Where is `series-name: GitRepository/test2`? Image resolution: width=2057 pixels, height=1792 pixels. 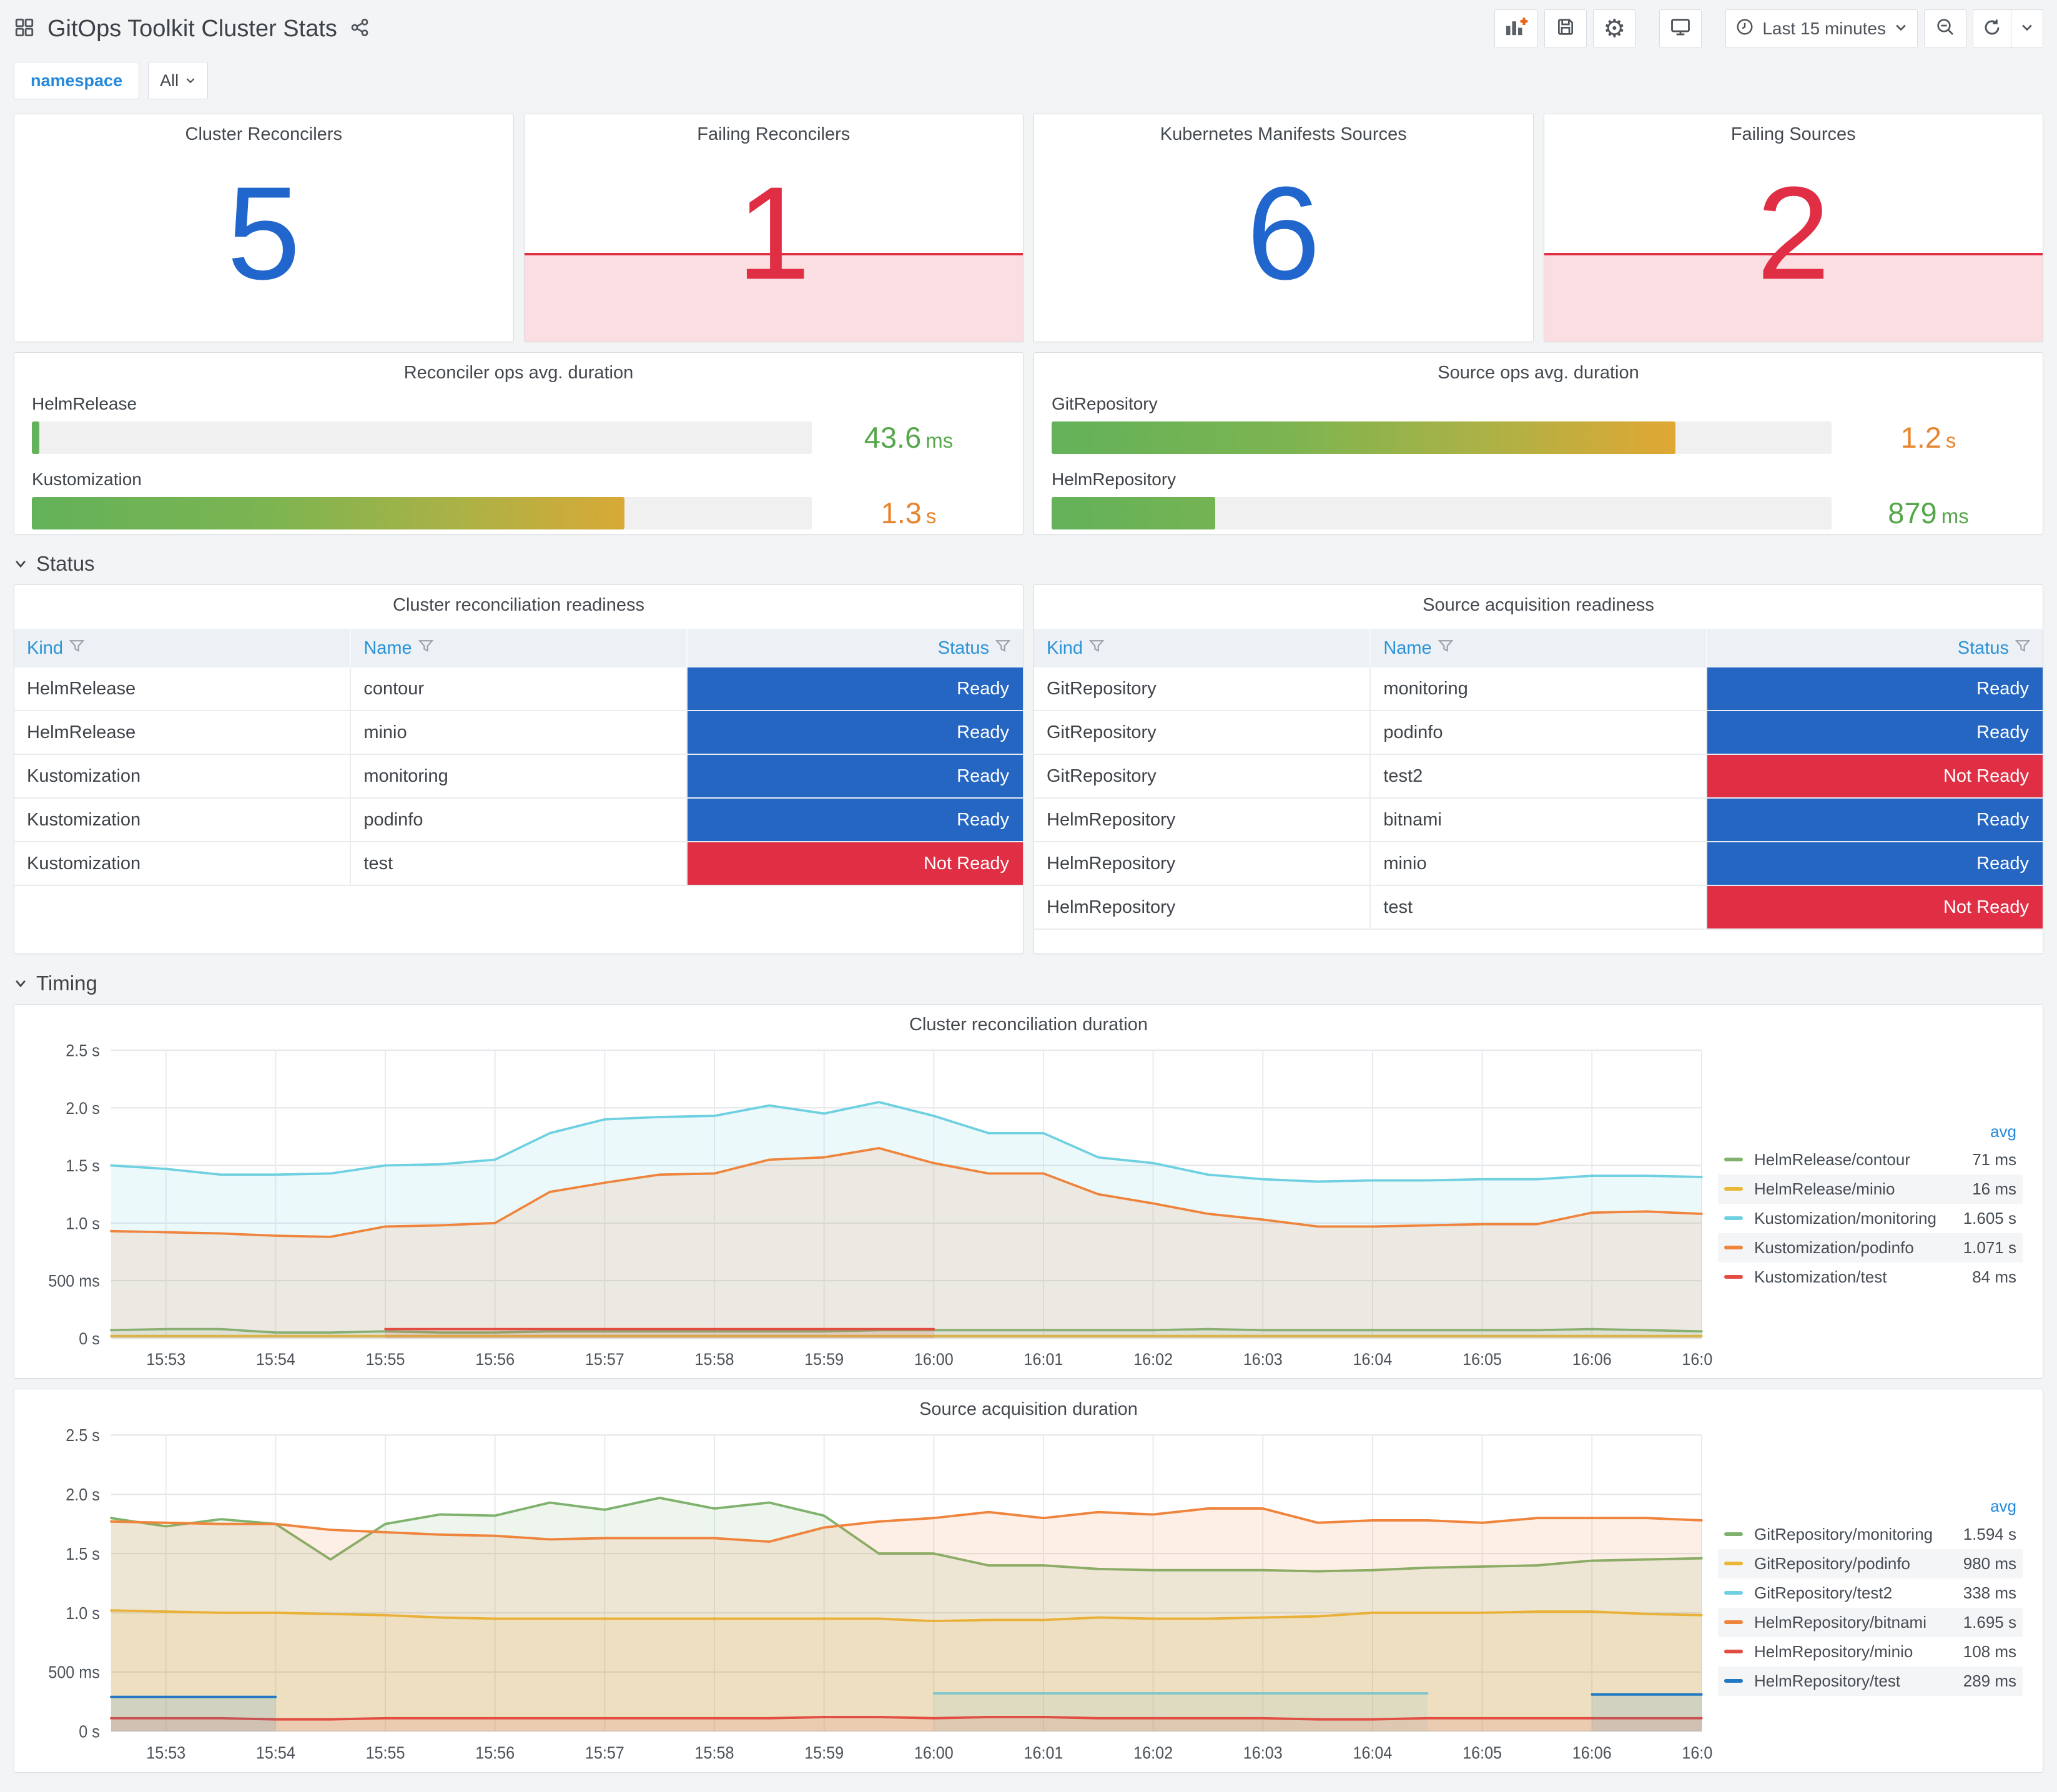
series-name: GitRepository/test2 is located at coordinates (1823, 1592).